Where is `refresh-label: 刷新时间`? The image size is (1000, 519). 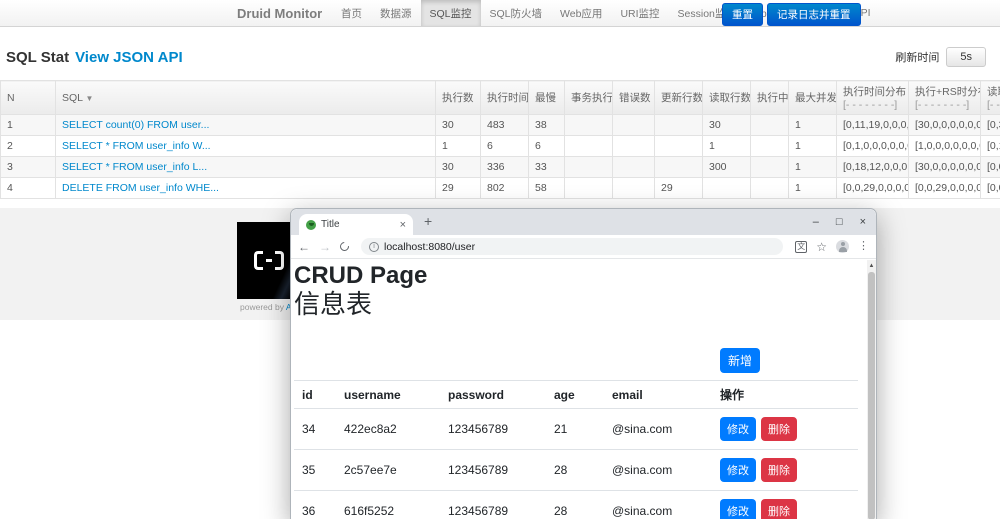 refresh-label: 刷新时间 is located at coordinates (917, 58).